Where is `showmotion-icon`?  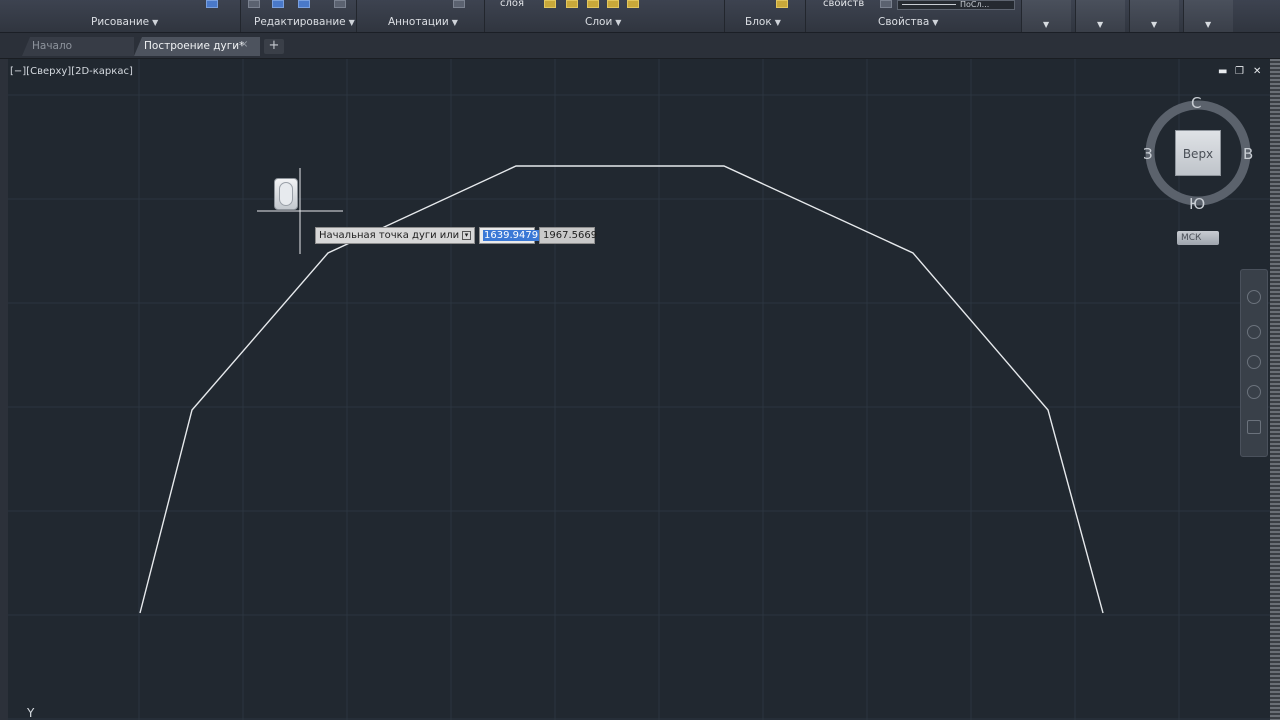 showmotion-icon is located at coordinates (1254, 427).